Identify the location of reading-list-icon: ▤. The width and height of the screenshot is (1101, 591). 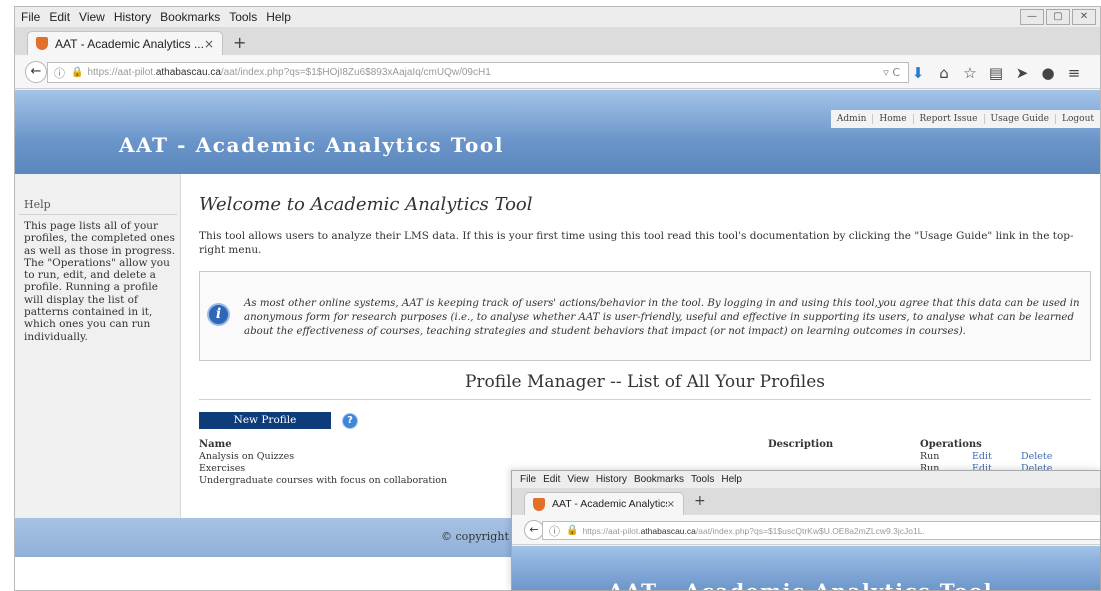
(996, 73).